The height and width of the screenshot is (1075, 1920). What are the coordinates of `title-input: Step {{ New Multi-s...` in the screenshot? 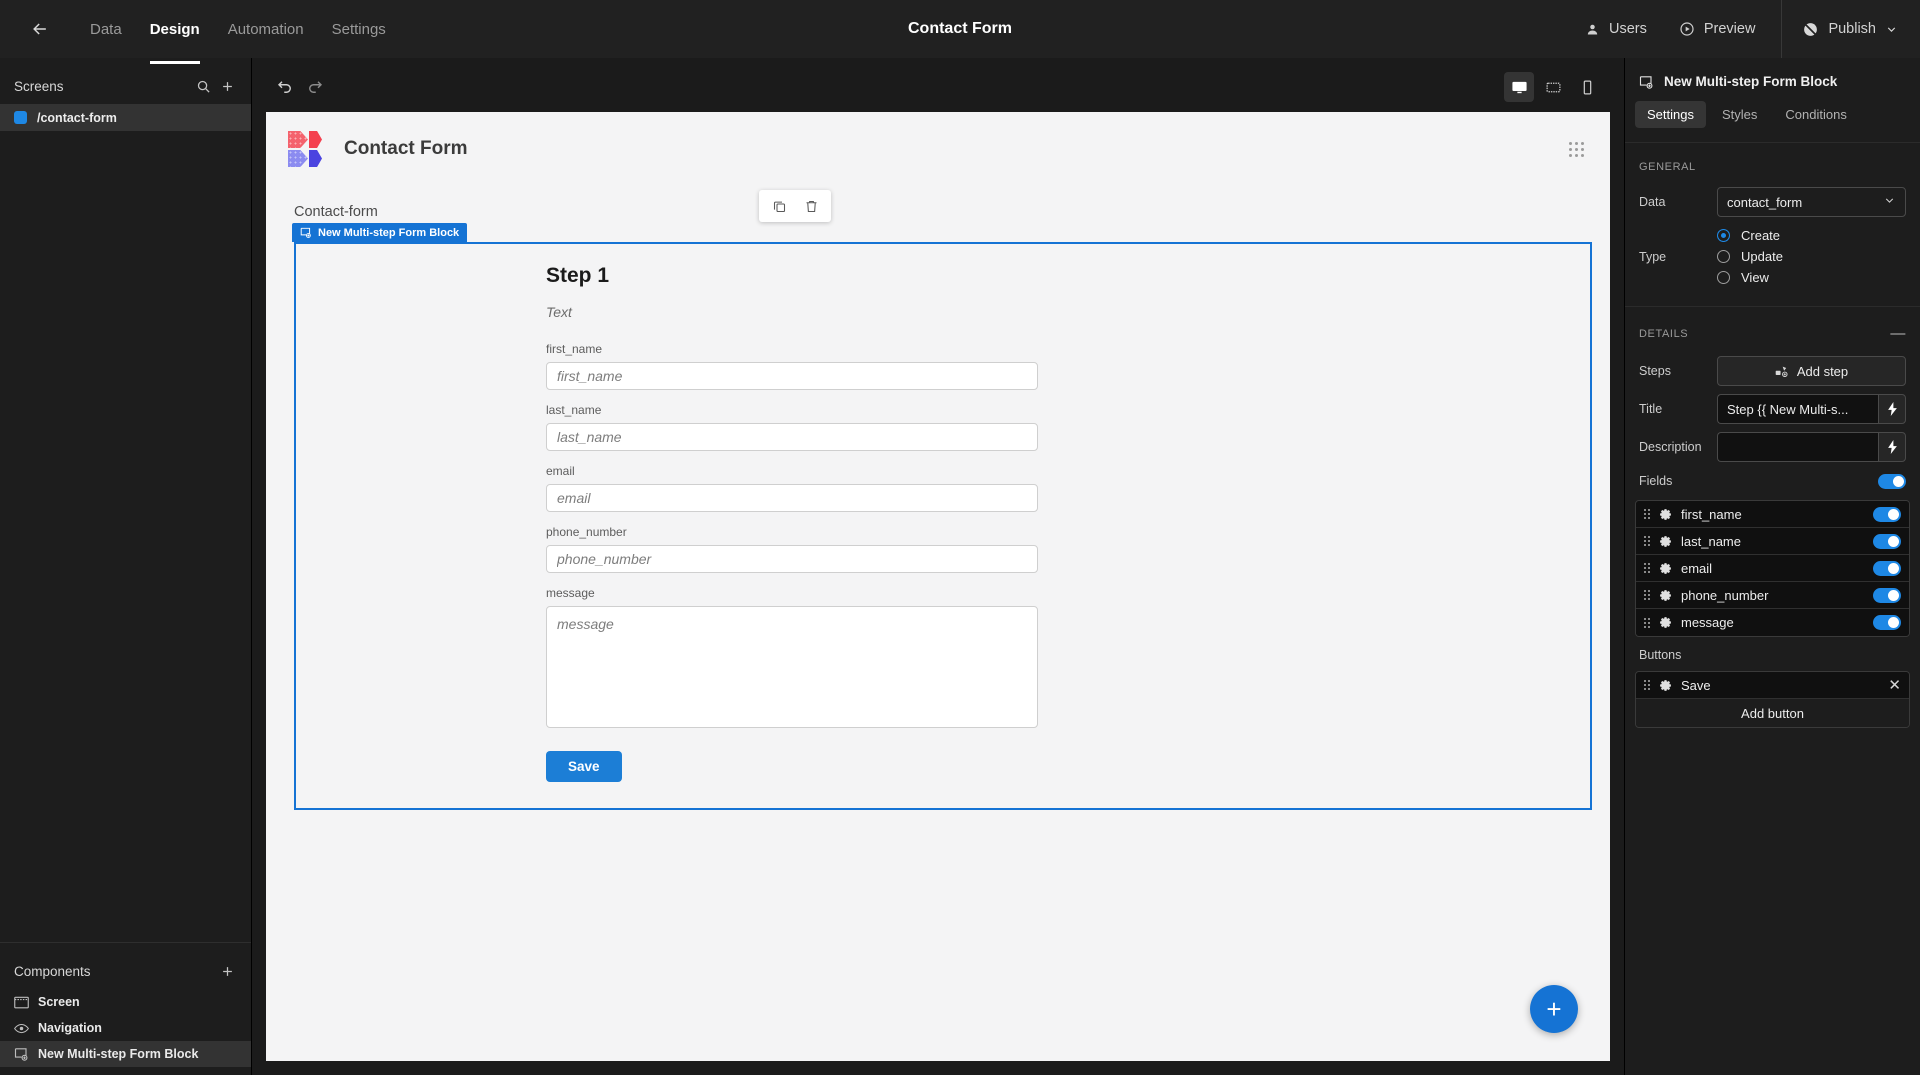 It's located at (1797, 409).